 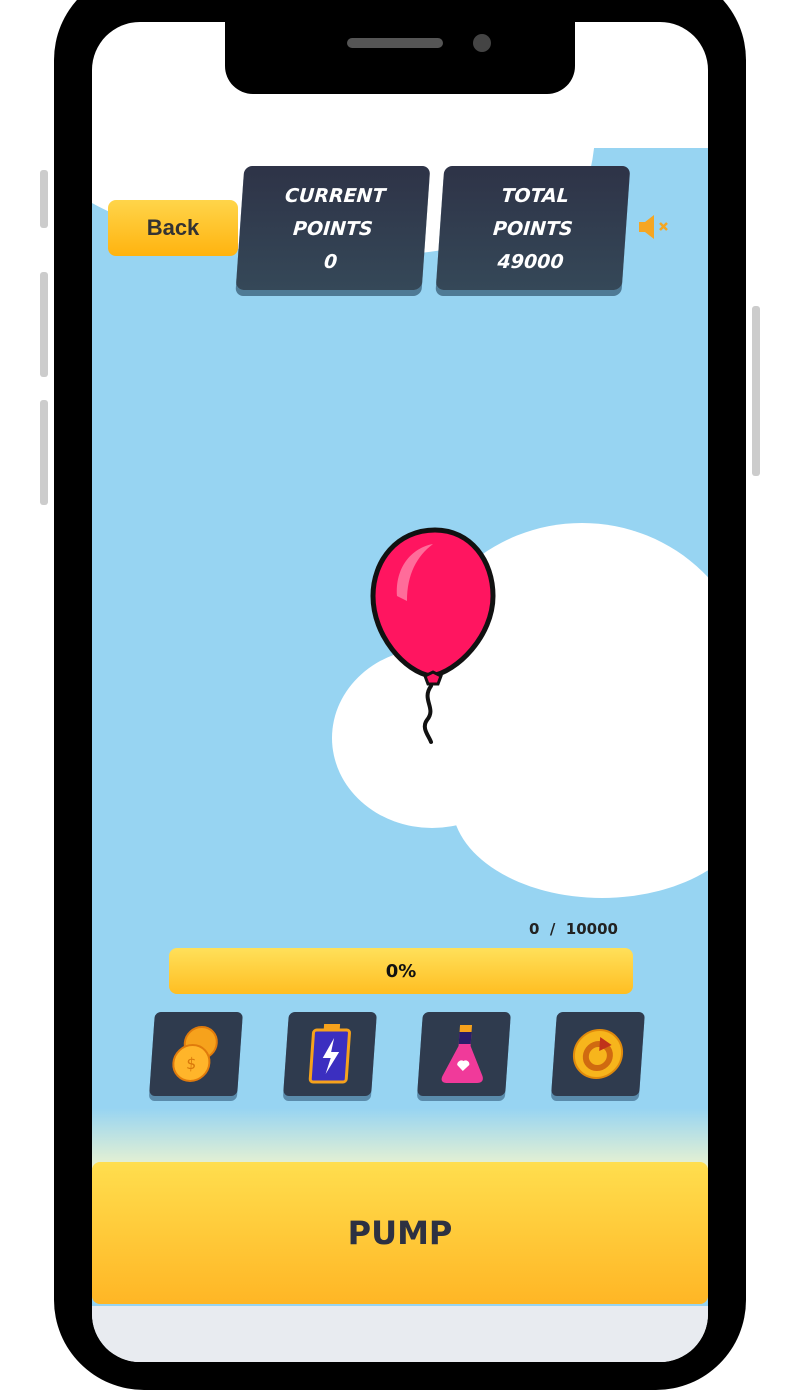 I want to click on balloon, so click(x=434, y=637).